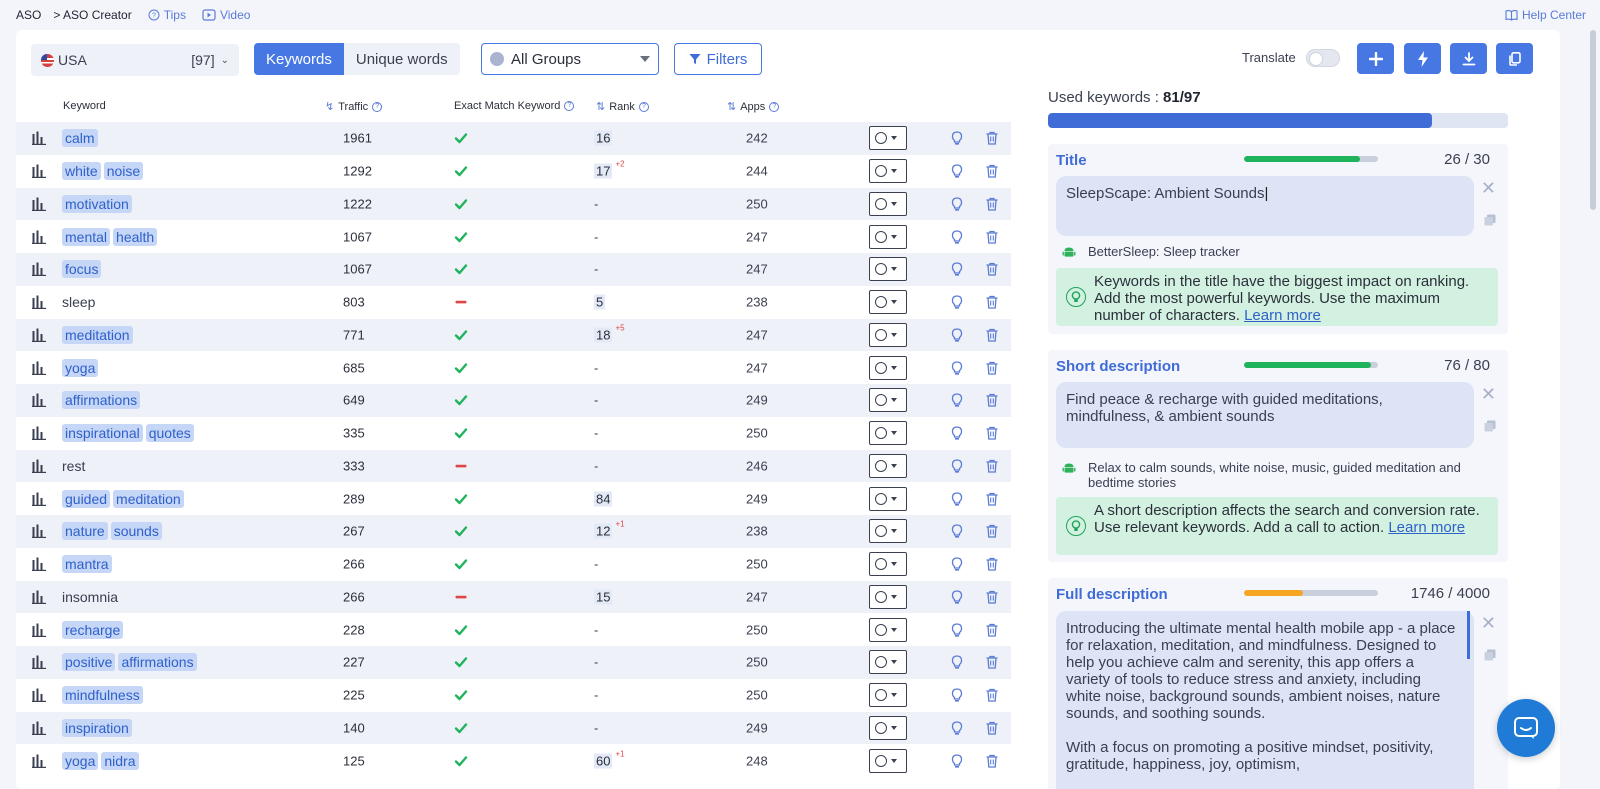  I want to click on keyword-chip: motivation, so click(97, 203).